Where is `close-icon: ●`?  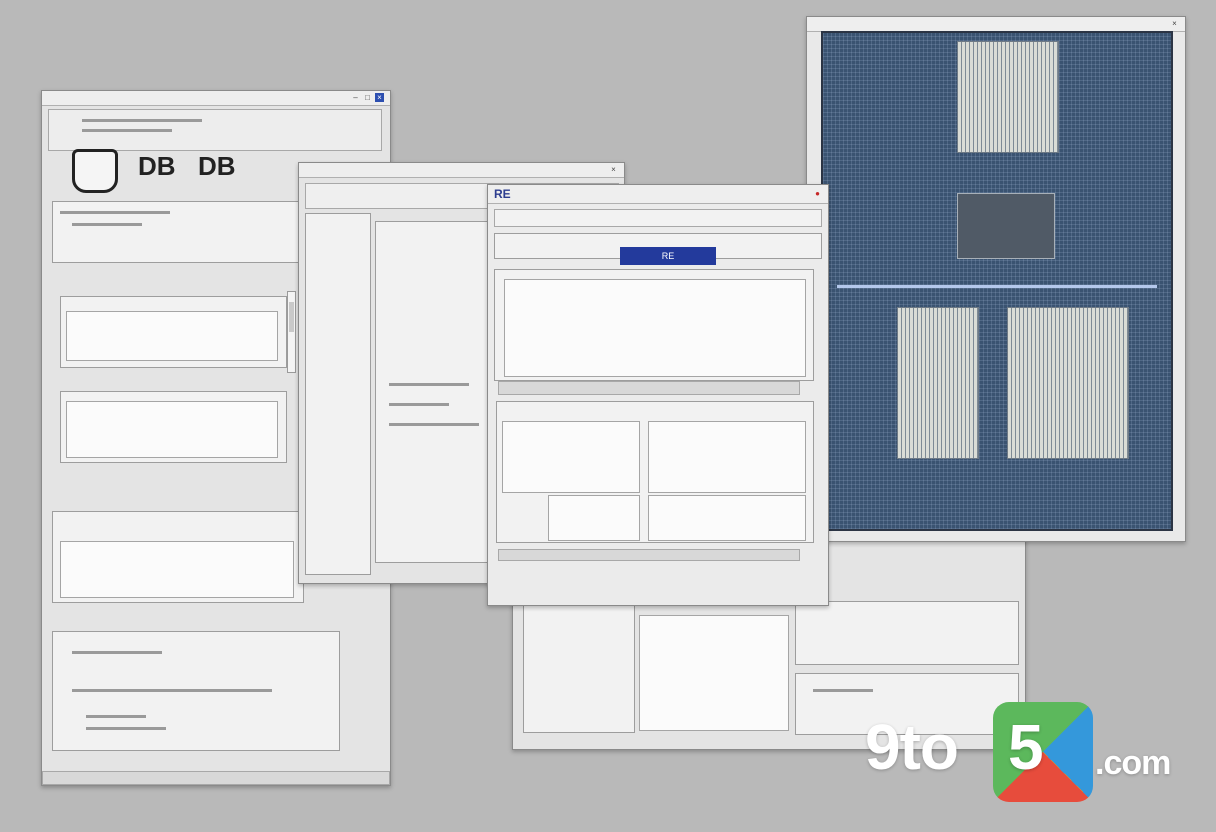 close-icon: ● is located at coordinates (817, 193).